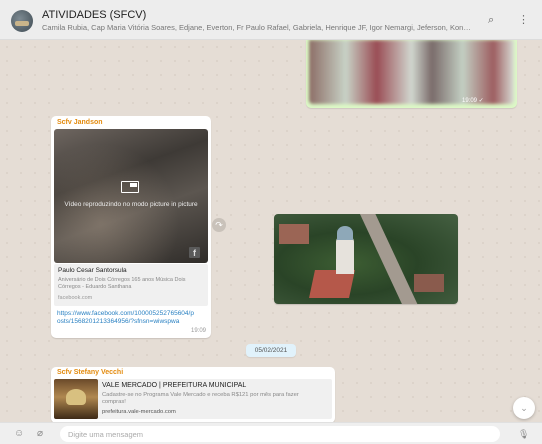  I want to click on microphone-icon: 🎙, so click(523, 434).